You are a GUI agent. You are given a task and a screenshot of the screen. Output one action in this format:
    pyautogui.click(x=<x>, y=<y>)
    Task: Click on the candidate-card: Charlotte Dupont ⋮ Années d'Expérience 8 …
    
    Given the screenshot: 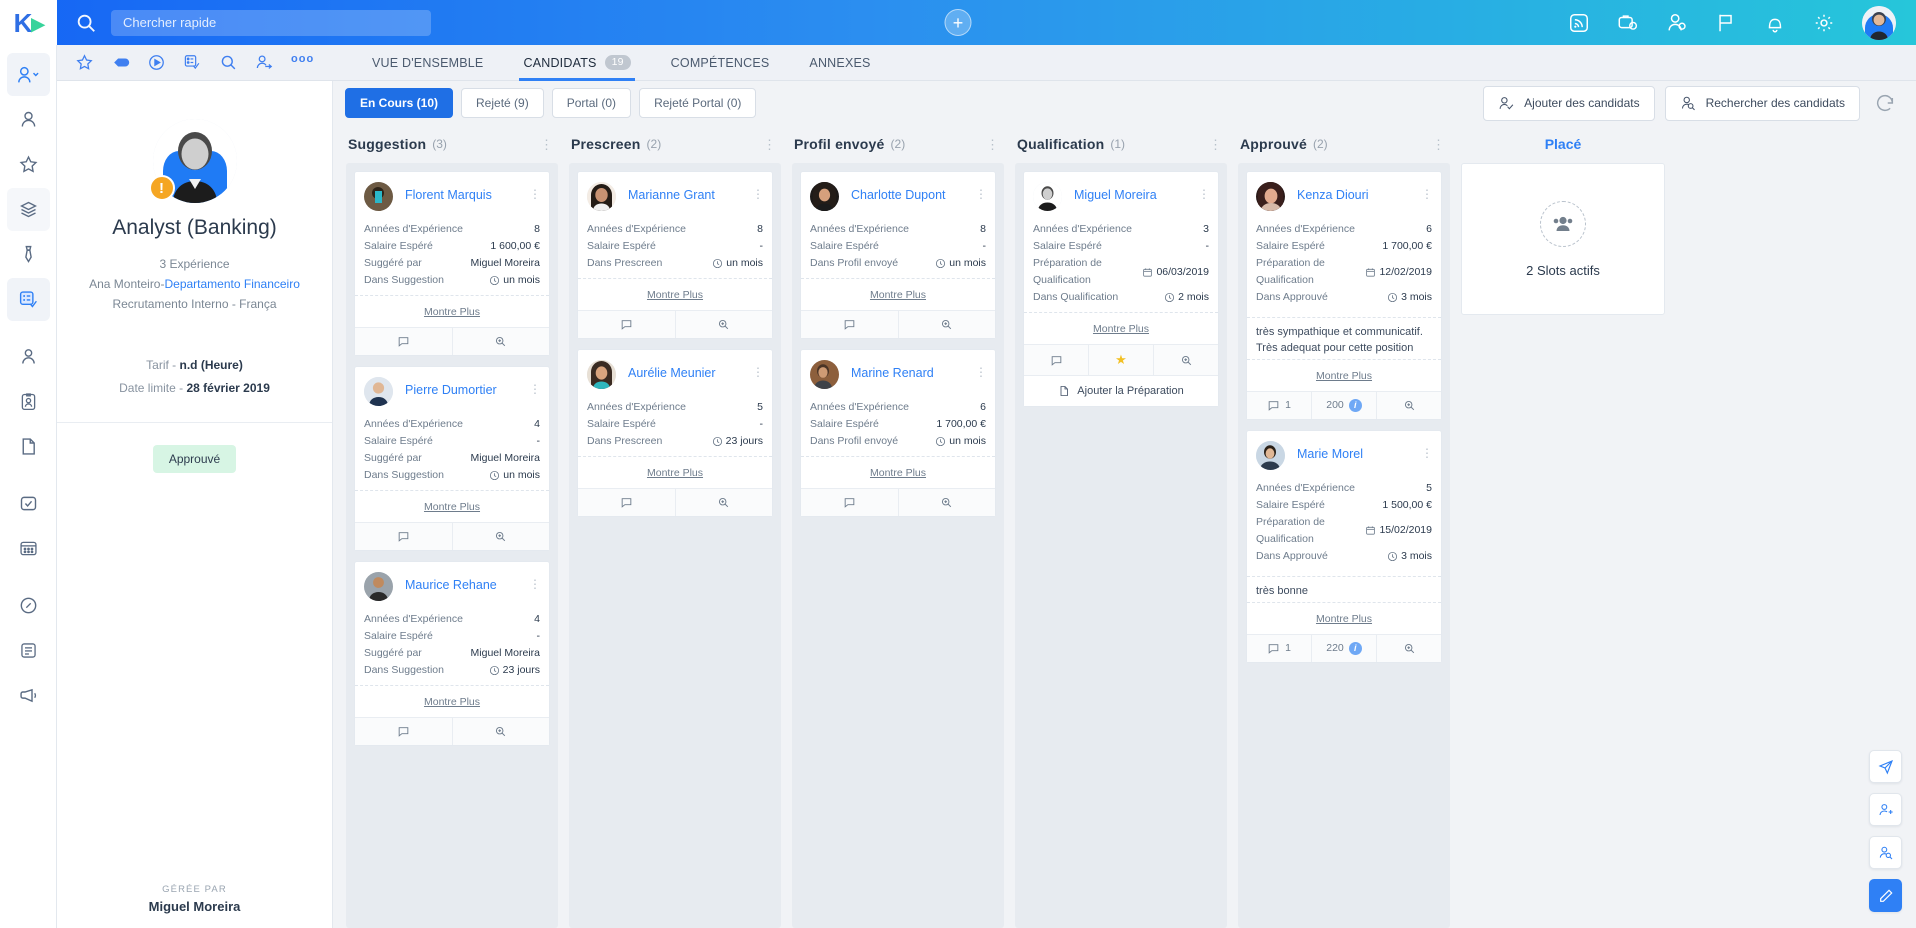 What is the action you would take?
    pyautogui.click(x=898, y=255)
    